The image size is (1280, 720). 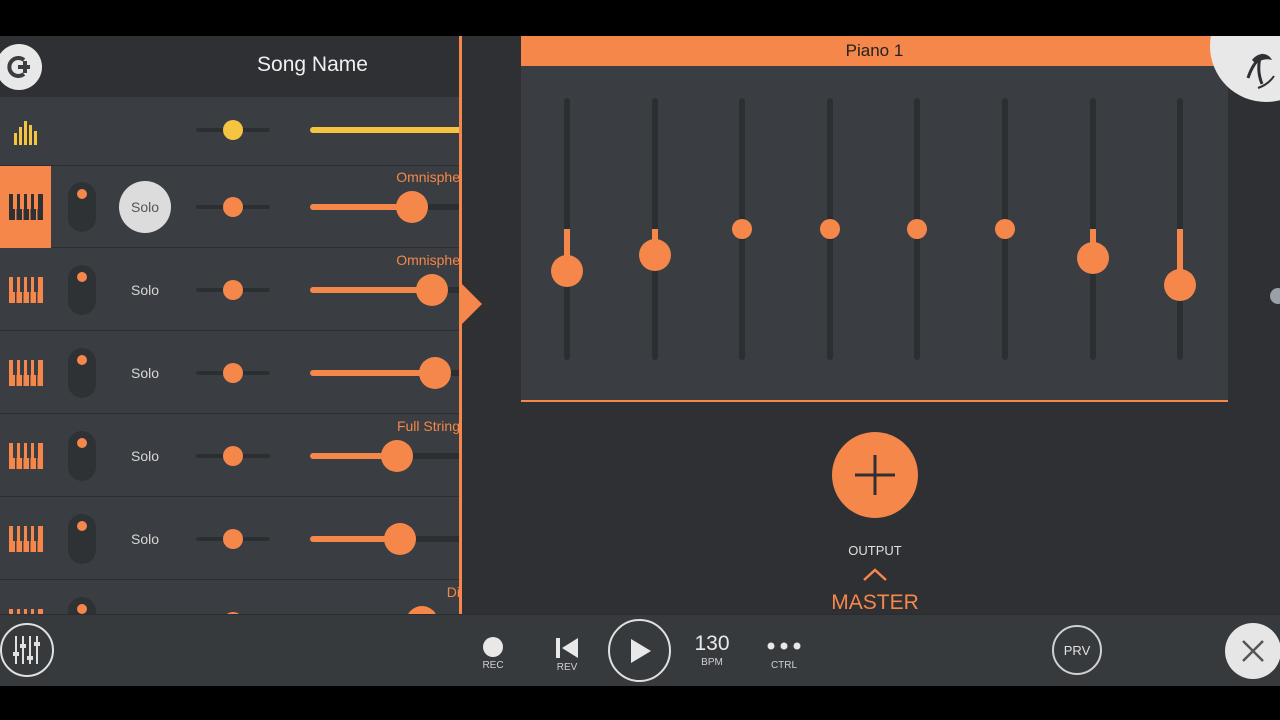 What do you see at coordinates (493, 647) in the screenshot?
I see `record-icon` at bounding box center [493, 647].